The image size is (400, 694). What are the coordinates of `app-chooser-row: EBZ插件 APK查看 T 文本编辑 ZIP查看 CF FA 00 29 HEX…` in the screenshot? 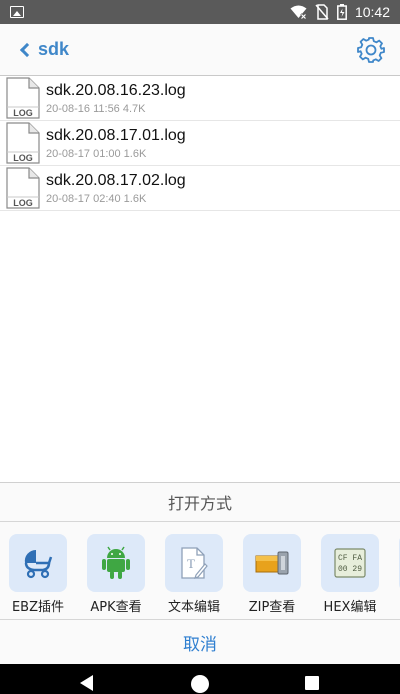 It's located at (200, 571).